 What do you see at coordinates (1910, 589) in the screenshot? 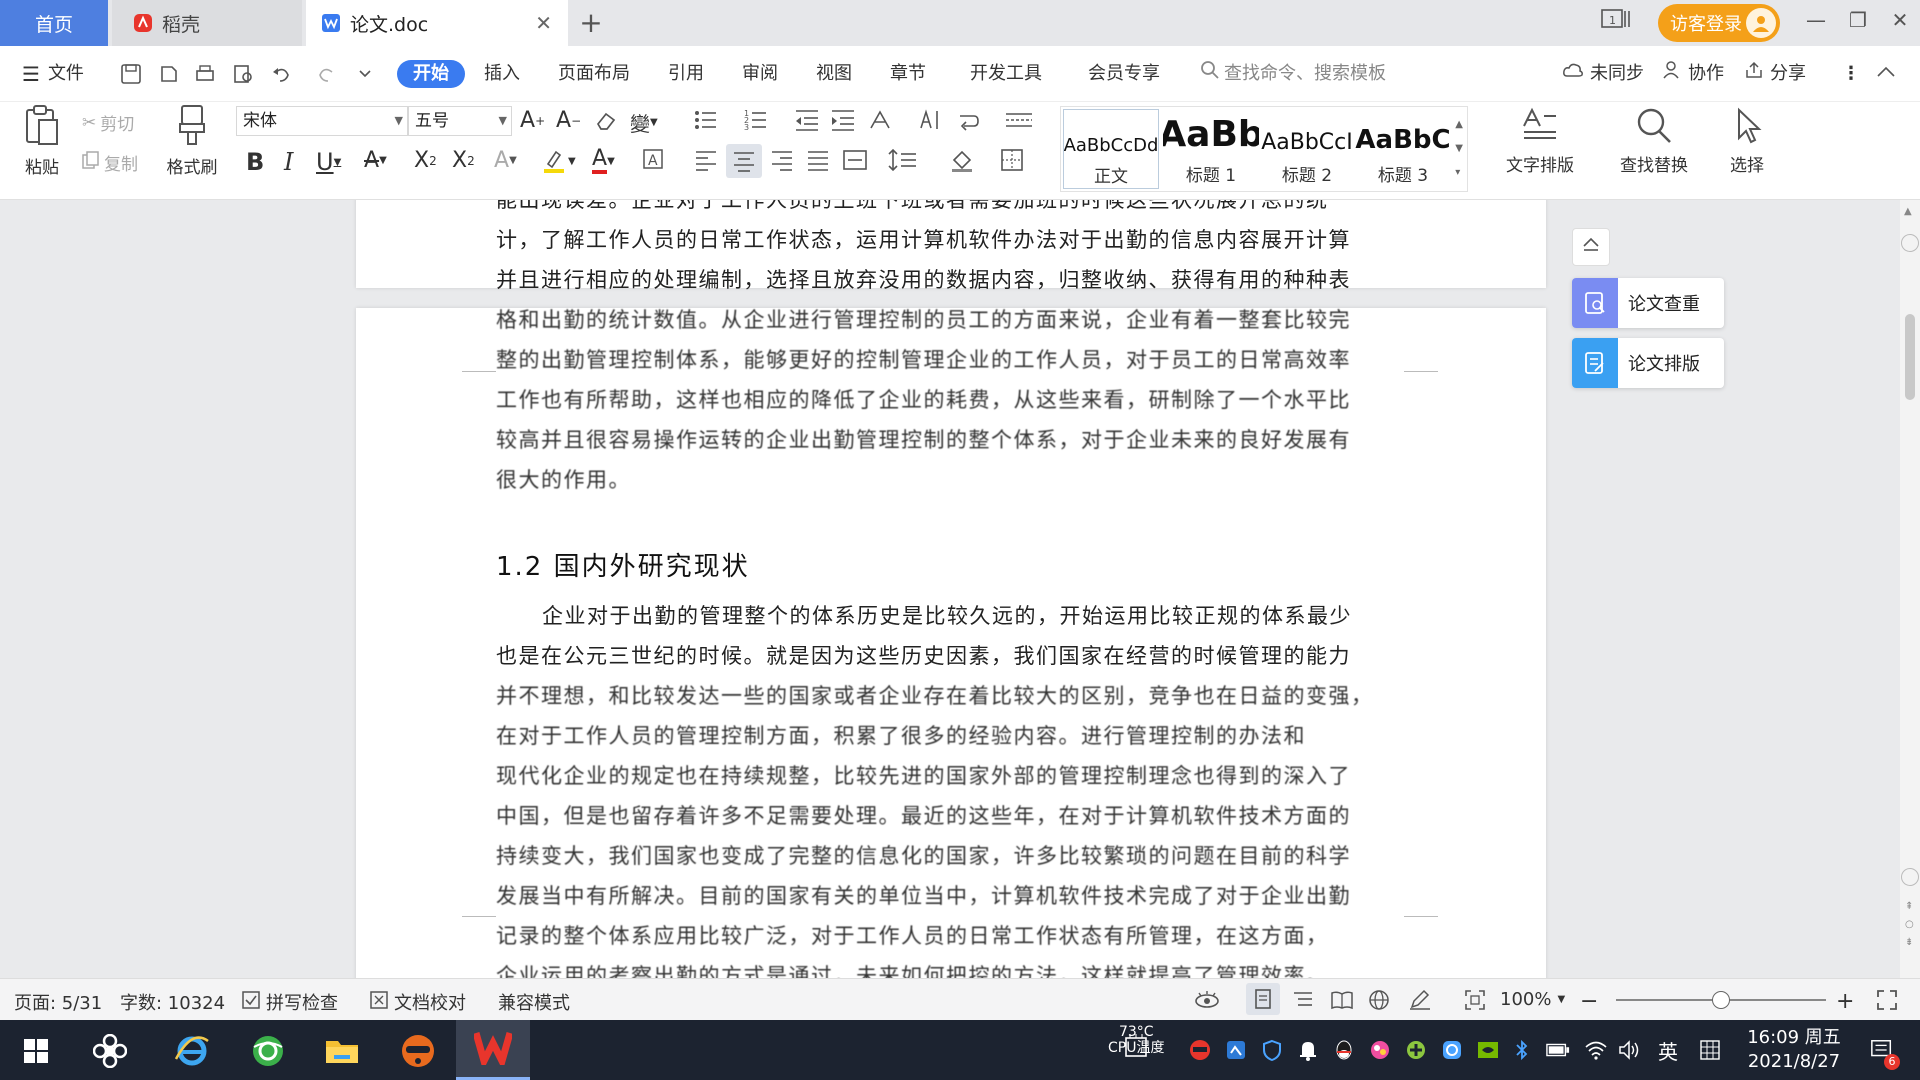
I see `vertical-scrollbar: ▲ ⇞ ○ ⇟` at bounding box center [1910, 589].